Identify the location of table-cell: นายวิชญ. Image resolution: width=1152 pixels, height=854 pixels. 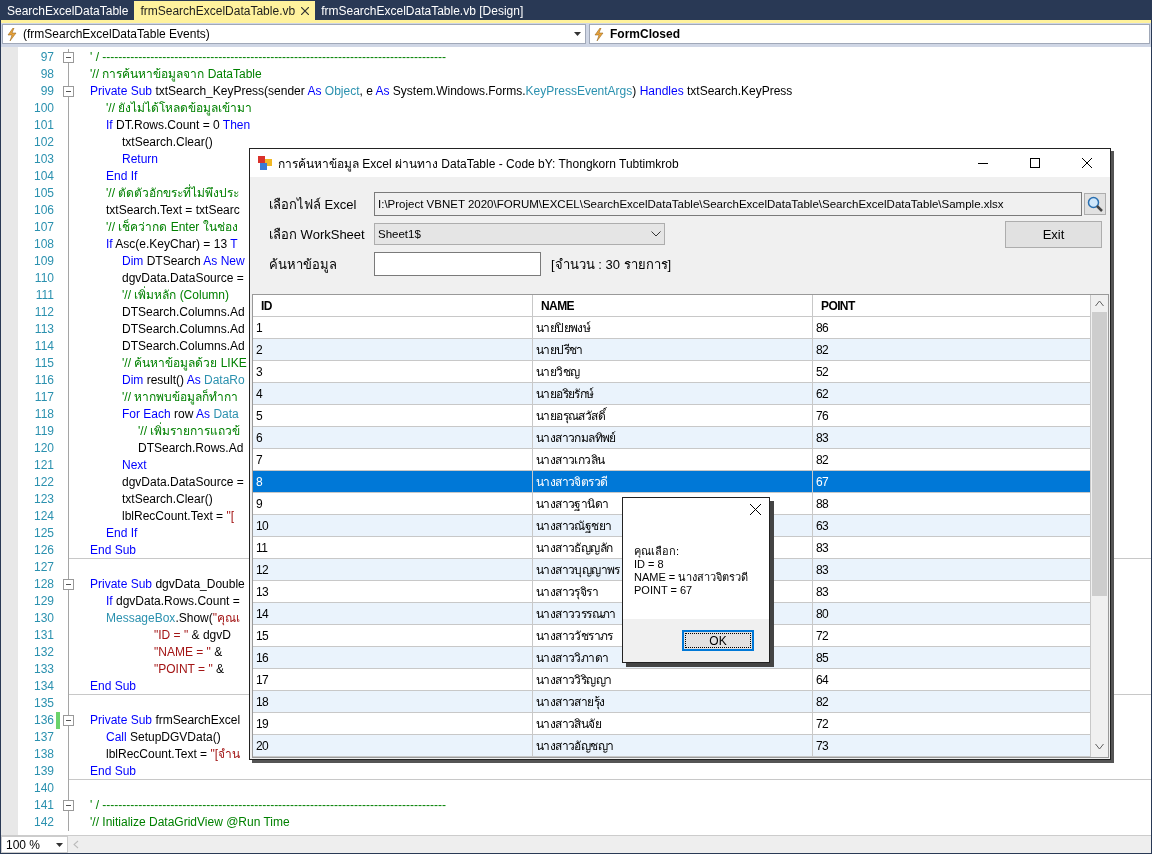
(558, 371).